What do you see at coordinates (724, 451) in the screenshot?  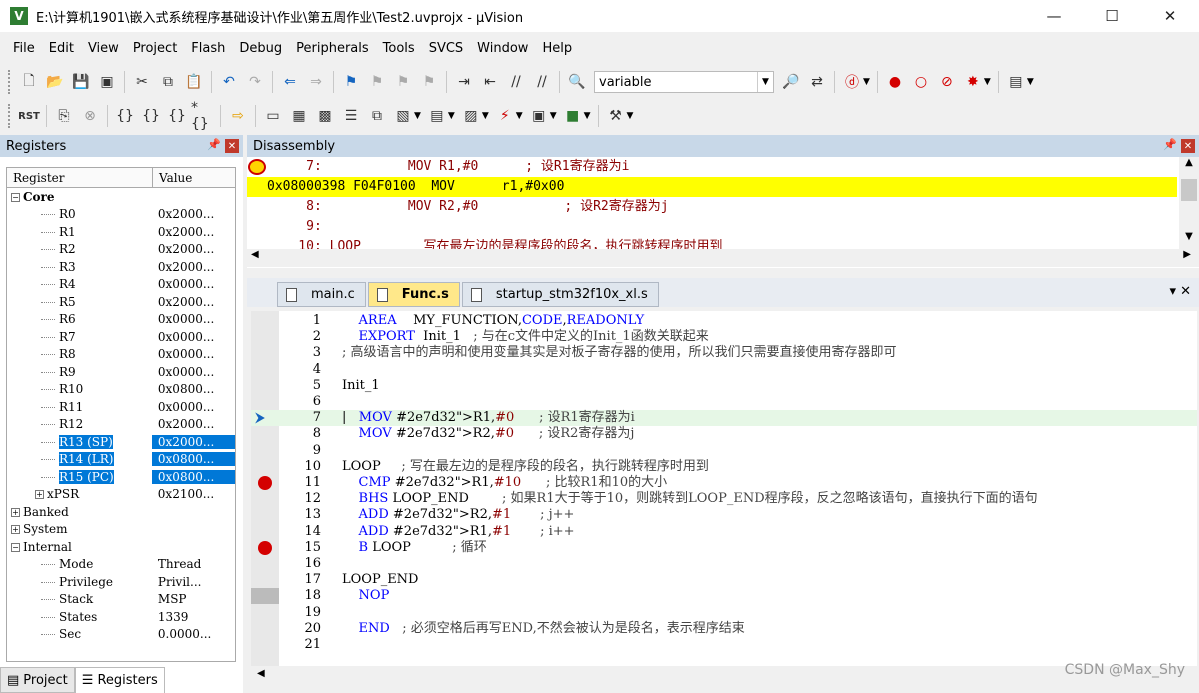 I see `code-line: 9` at bounding box center [724, 451].